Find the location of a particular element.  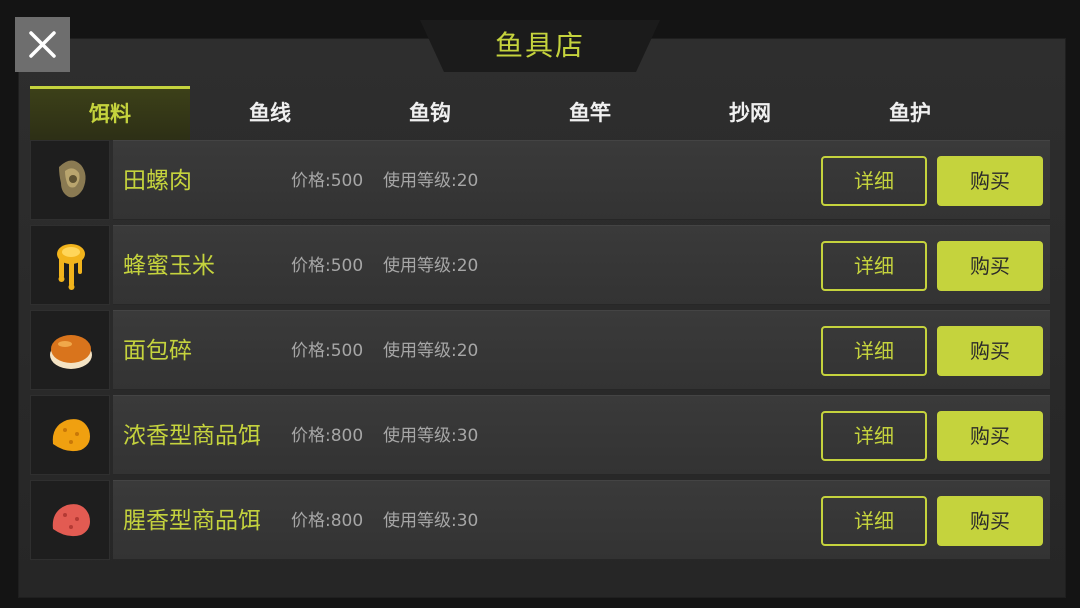

tab-landing-net: 抄网 is located at coordinates (750, 113).